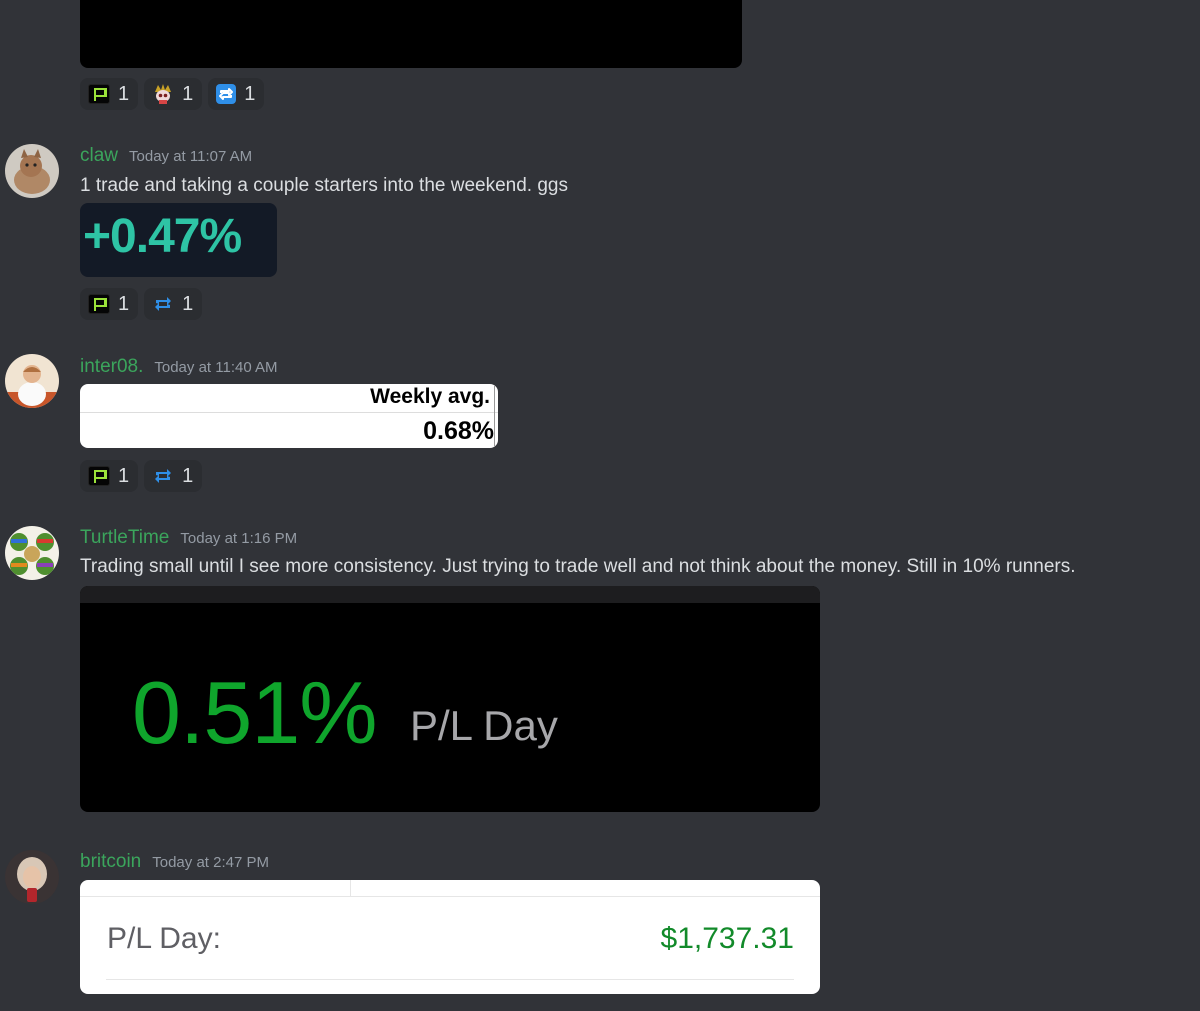 The image size is (1200, 1011). I want to click on image-header-band, so click(450, 594).